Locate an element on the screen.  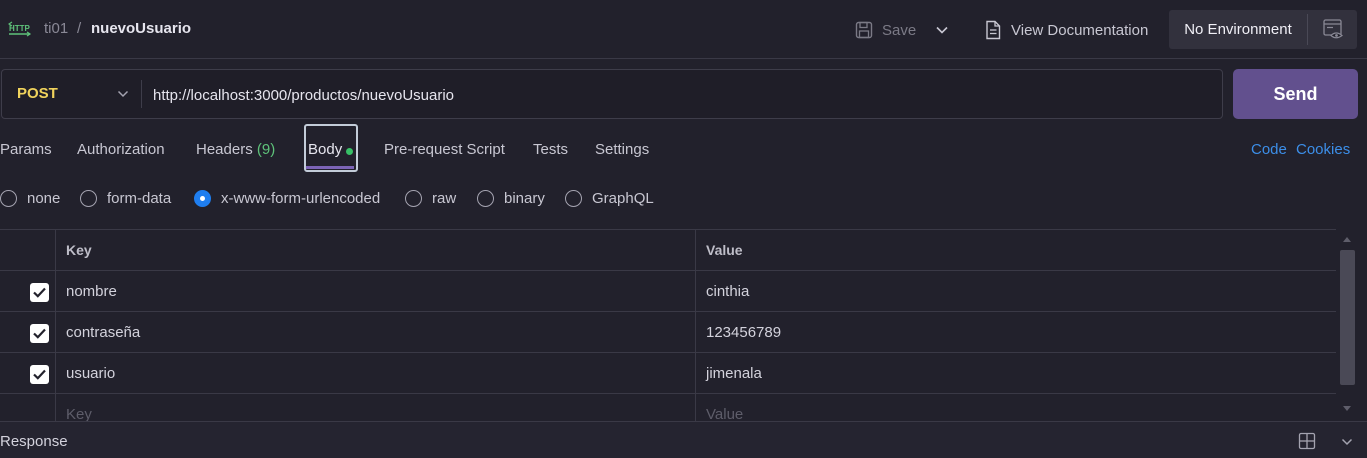
table-row: contraseña 123456789 is located at coordinates (668, 332).